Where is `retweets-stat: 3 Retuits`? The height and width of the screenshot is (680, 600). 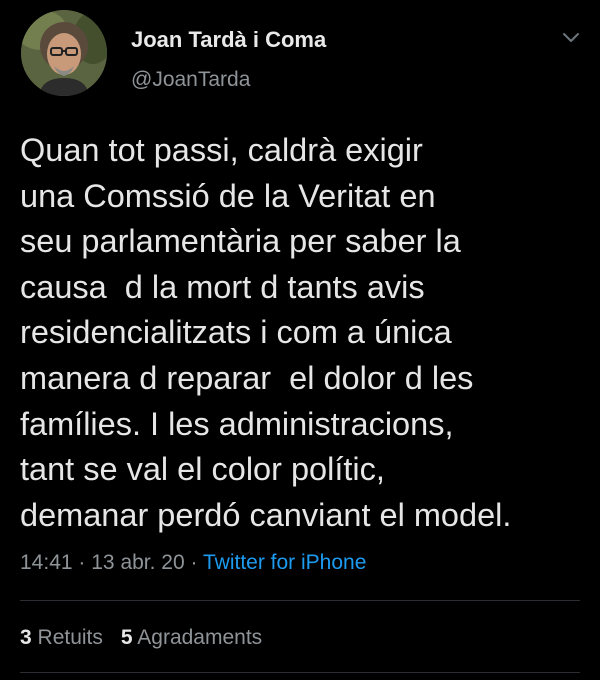 retweets-stat: 3 Retuits is located at coordinates (61, 637).